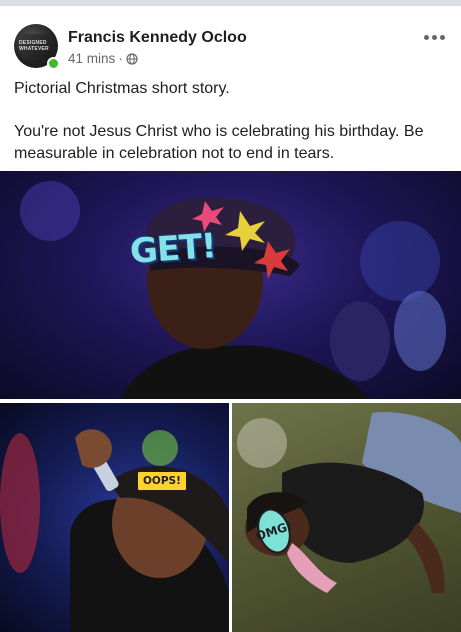  What do you see at coordinates (91, 58) in the screenshot?
I see `post-timestamp: 41 mins` at bounding box center [91, 58].